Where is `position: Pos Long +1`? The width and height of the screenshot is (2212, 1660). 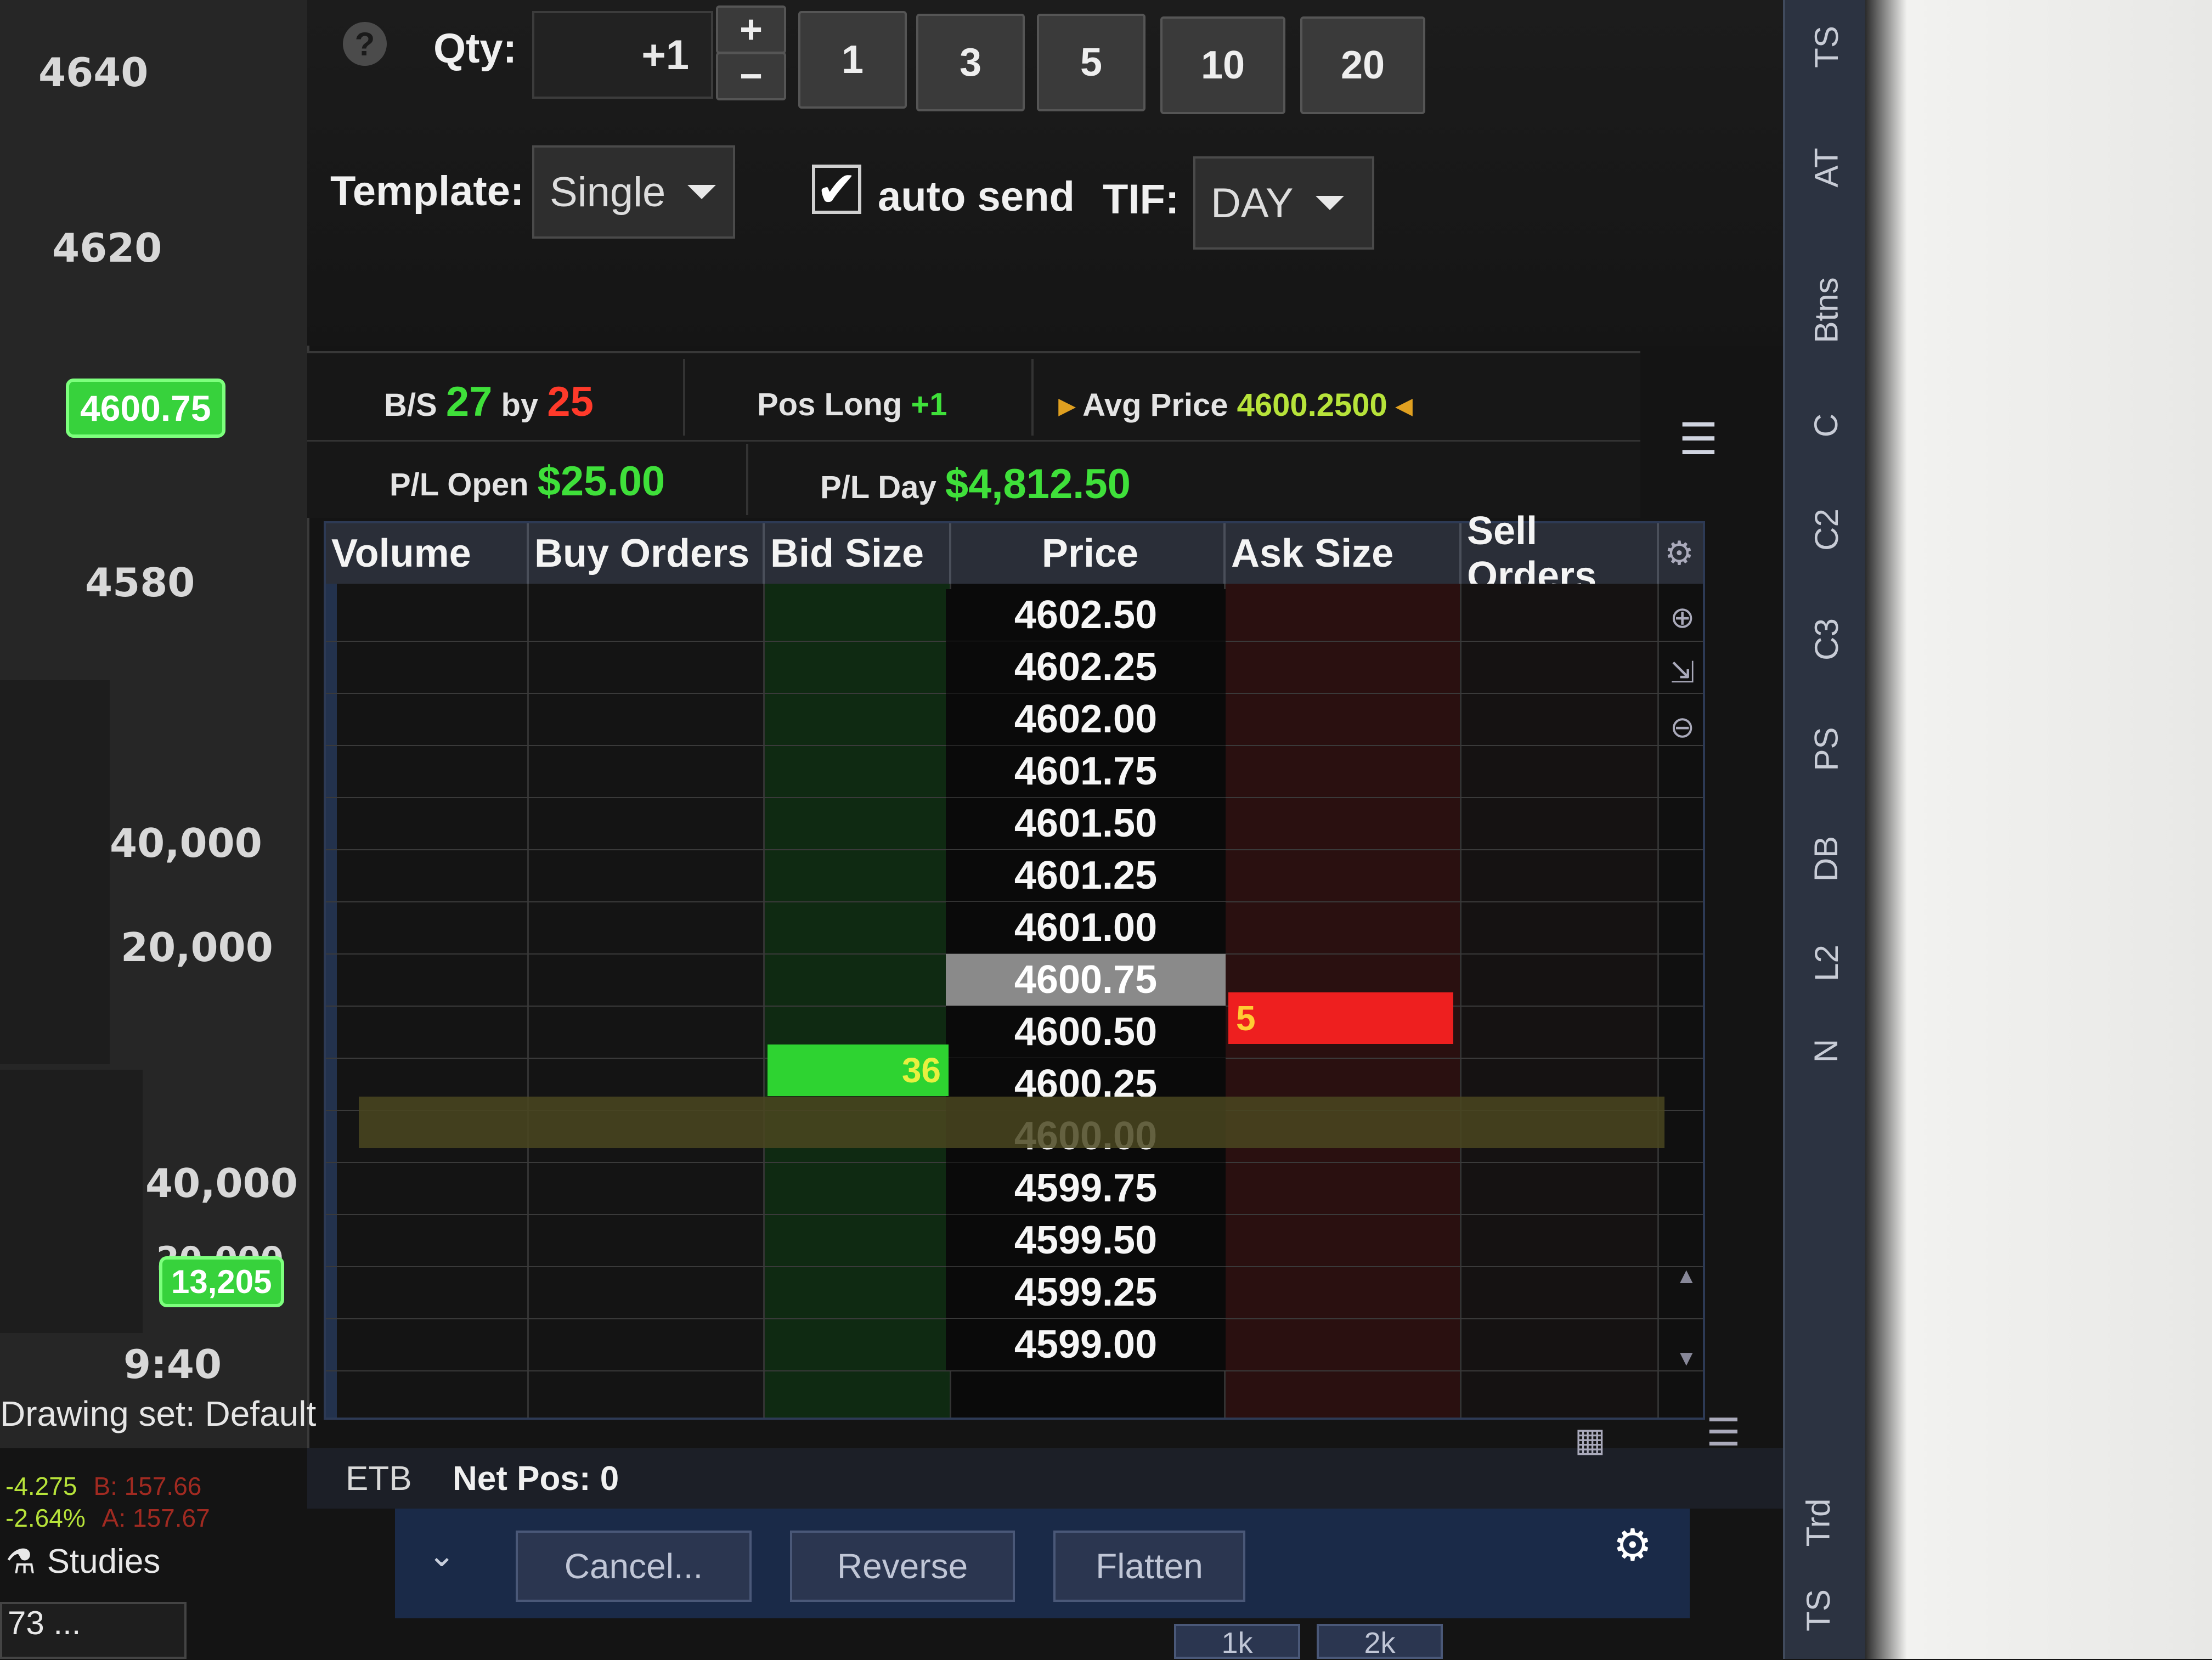 position: Pos Long +1 is located at coordinates (852, 404).